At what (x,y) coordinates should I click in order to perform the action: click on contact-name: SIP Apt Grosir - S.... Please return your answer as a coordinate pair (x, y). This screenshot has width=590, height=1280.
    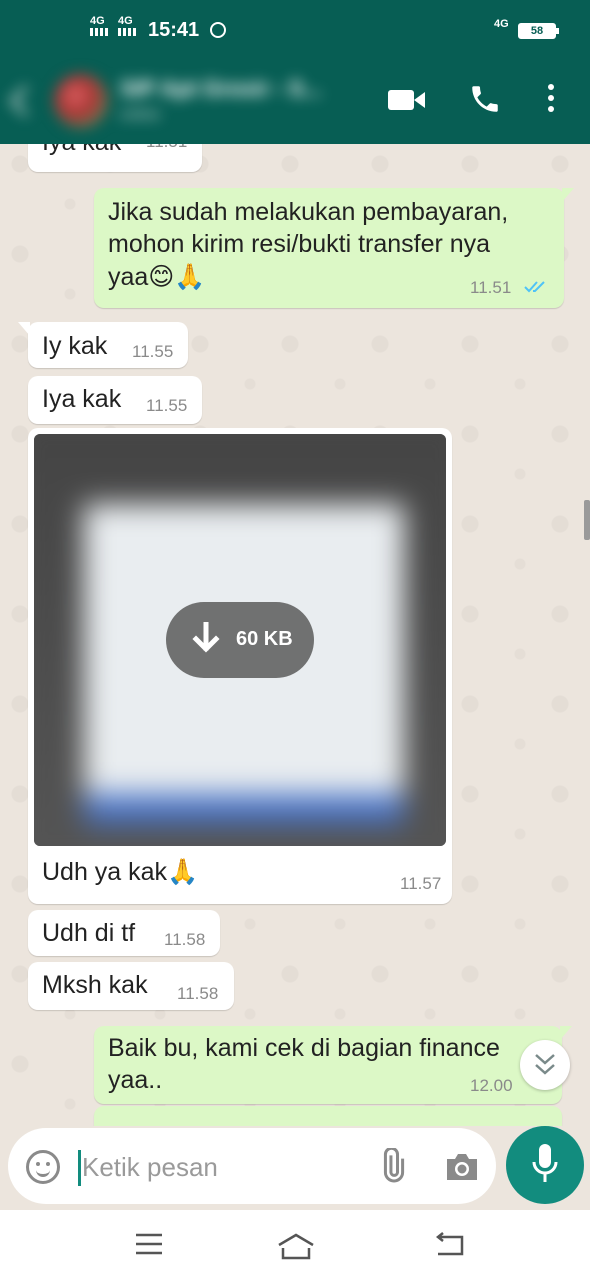
    Looking at the image, I should click on (221, 89).